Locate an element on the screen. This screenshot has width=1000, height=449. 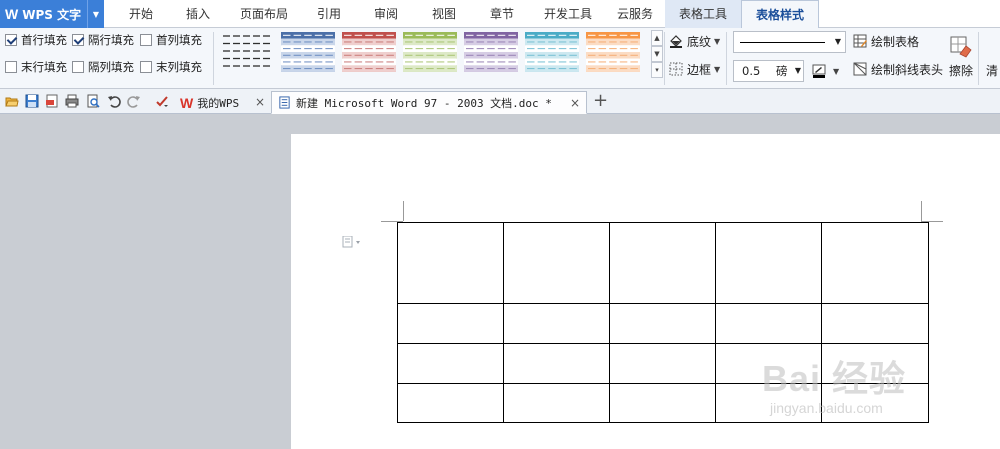
tab-my-wps: W 我的WPS × is located at coordinates (223, 102).